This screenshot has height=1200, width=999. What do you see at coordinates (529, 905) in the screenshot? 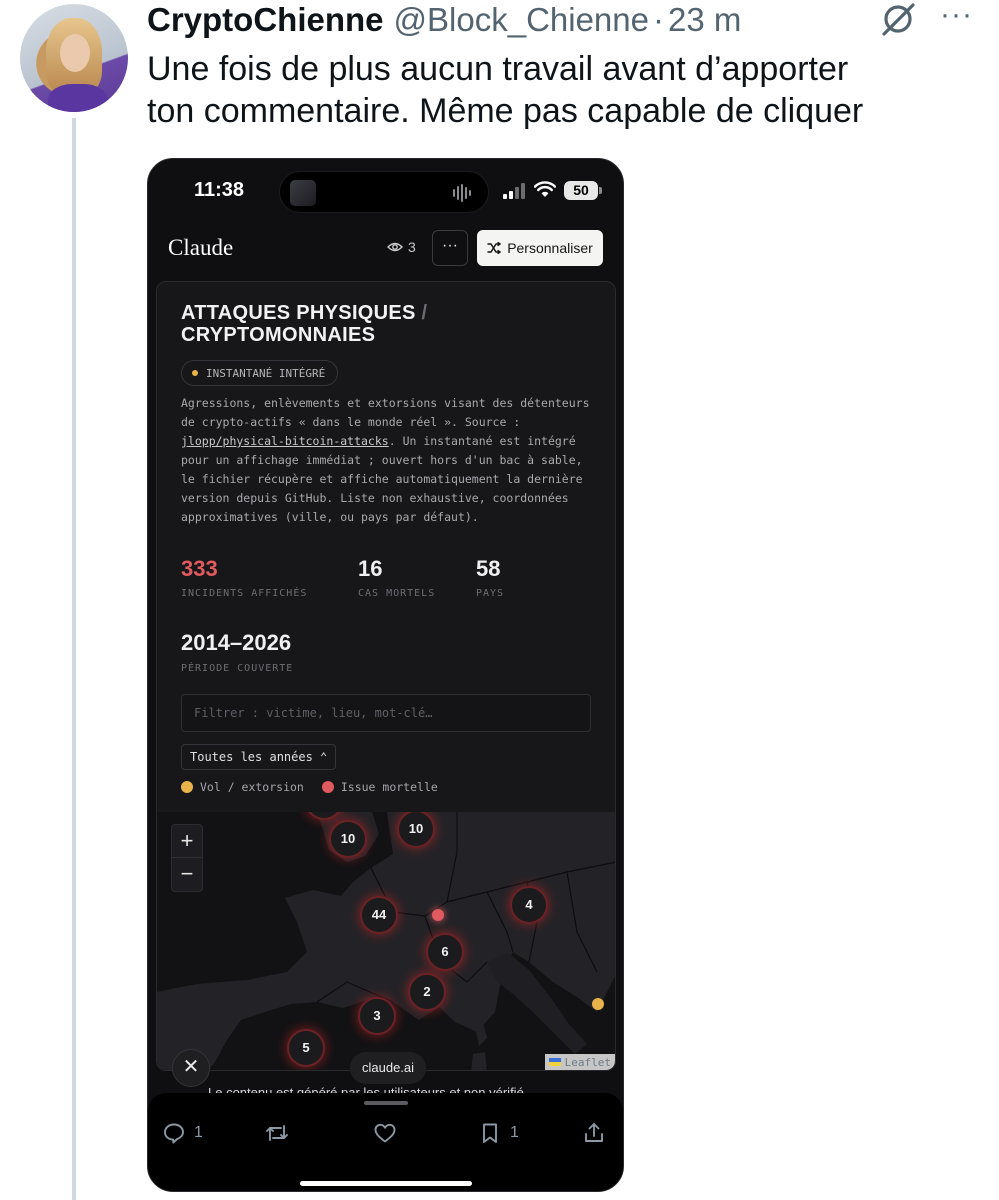
I see `map-cluster: 4` at bounding box center [529, 905].